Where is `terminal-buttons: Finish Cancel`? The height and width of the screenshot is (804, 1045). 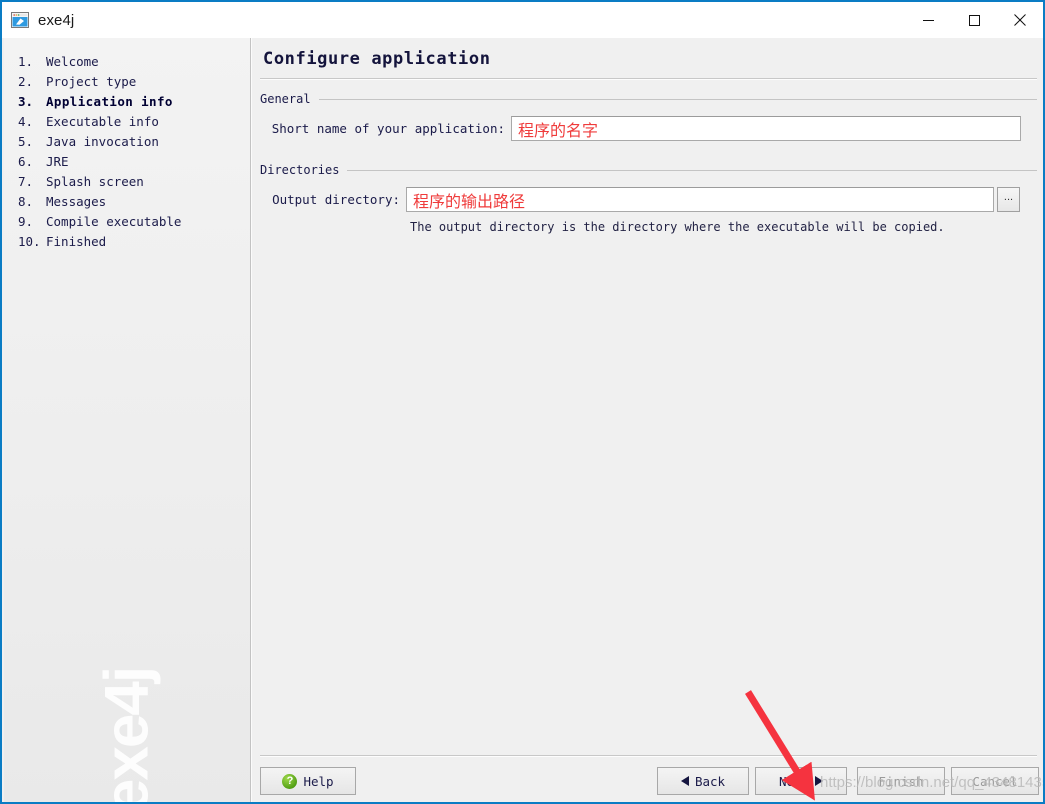 terminal-buttons: Finish Cancel is located at coordinates (948, 781).